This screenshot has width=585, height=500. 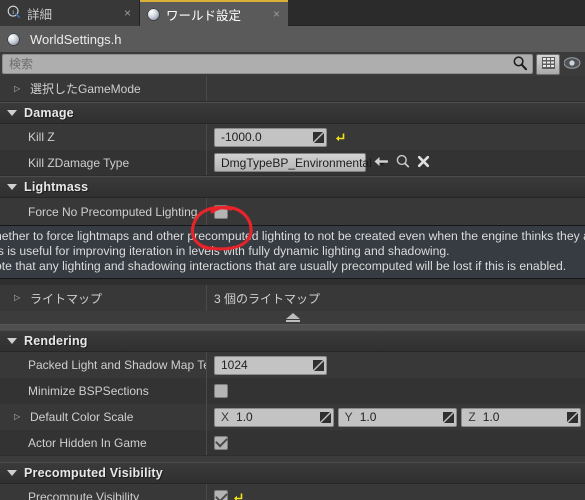 I want to click on row-kill-z: Kill Z -1000.0, so click(x=292, y=137).